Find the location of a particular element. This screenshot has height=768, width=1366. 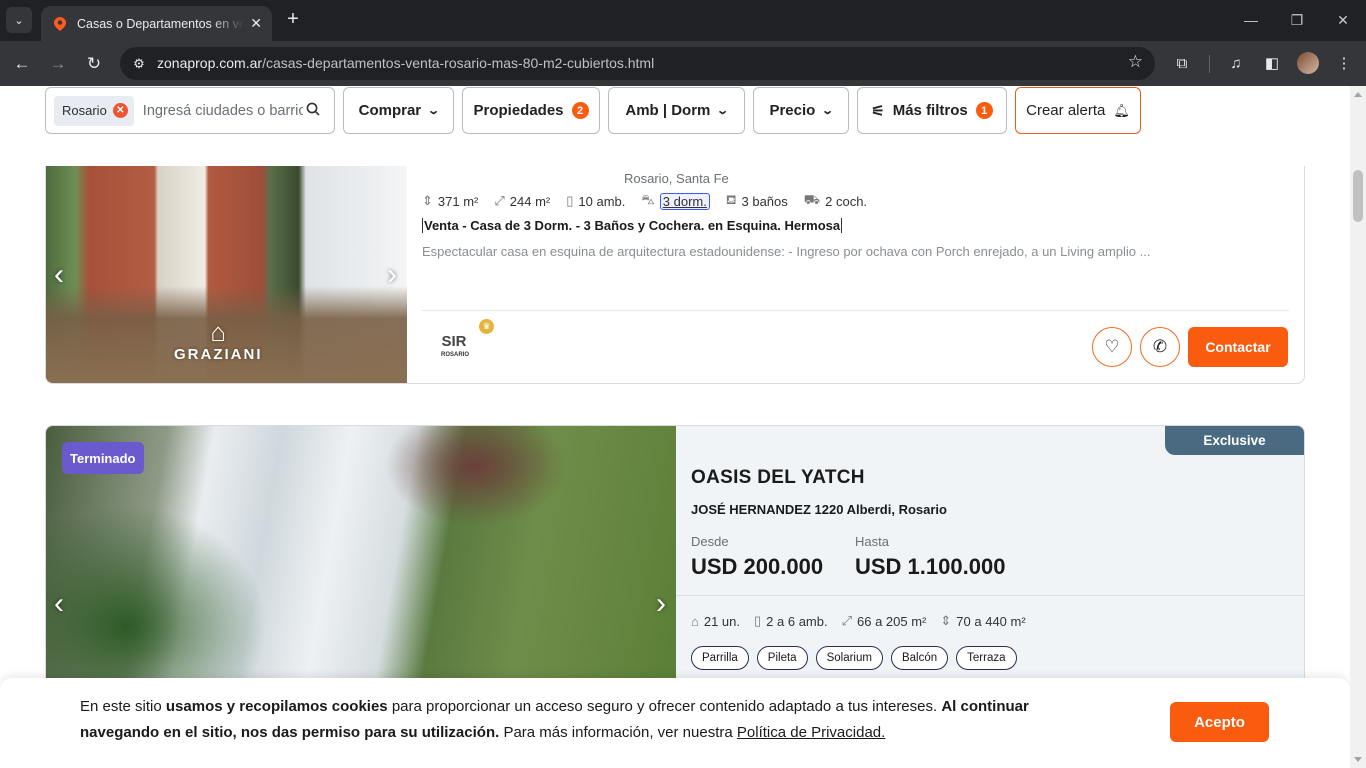

property-type-dropdown: Propiedades 2 is located at coordinates (531, 110).